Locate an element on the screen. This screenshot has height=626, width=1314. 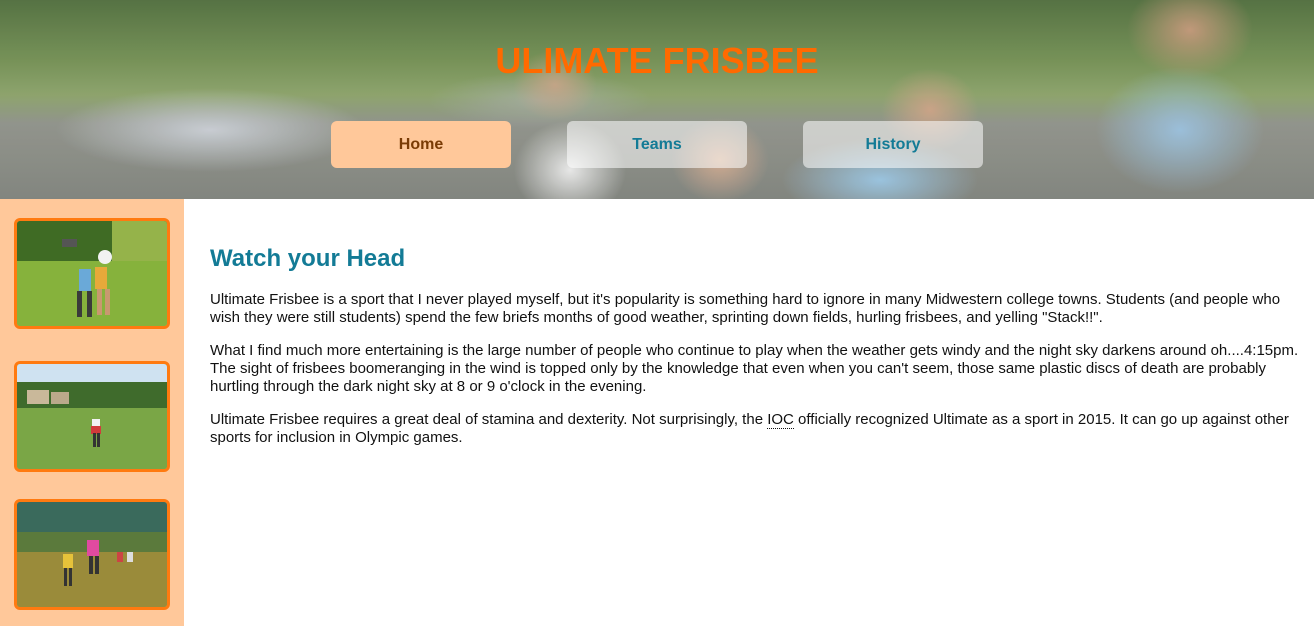
site-title: ULIMATE FRISBEE is located at coordinates (657, 60).